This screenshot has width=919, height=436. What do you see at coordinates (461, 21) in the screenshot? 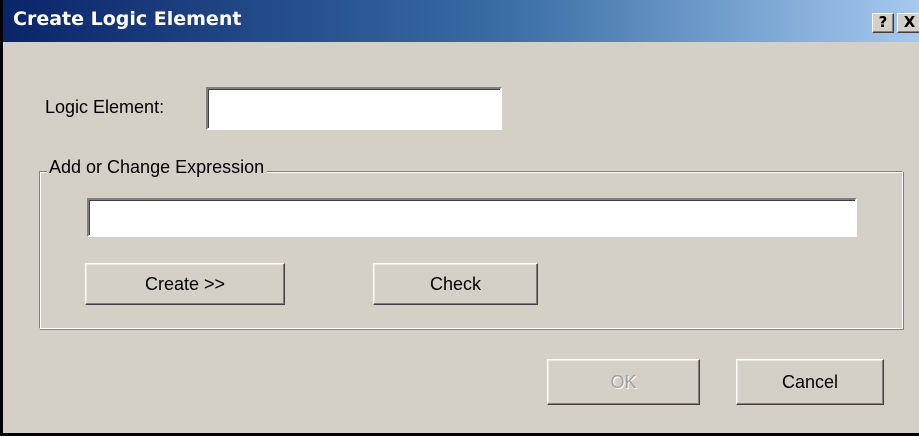
I see `title-bar: Create Logic Element ? X` at bounding box center [461, 21].